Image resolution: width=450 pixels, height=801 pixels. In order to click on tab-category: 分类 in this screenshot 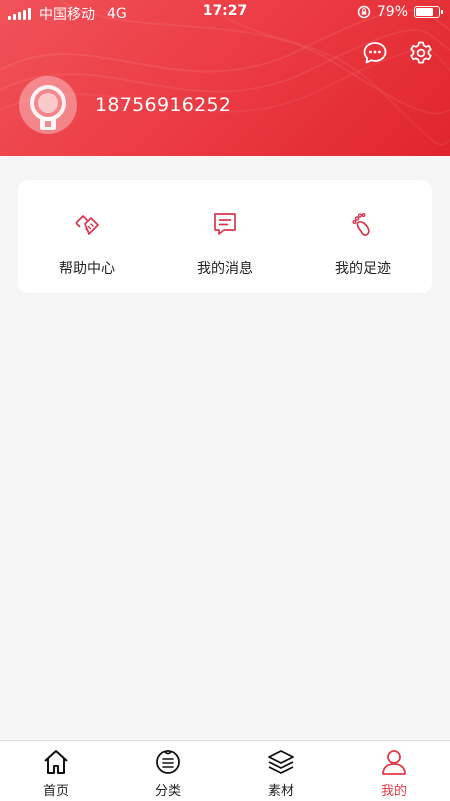, I will do `click(168, 771)`.